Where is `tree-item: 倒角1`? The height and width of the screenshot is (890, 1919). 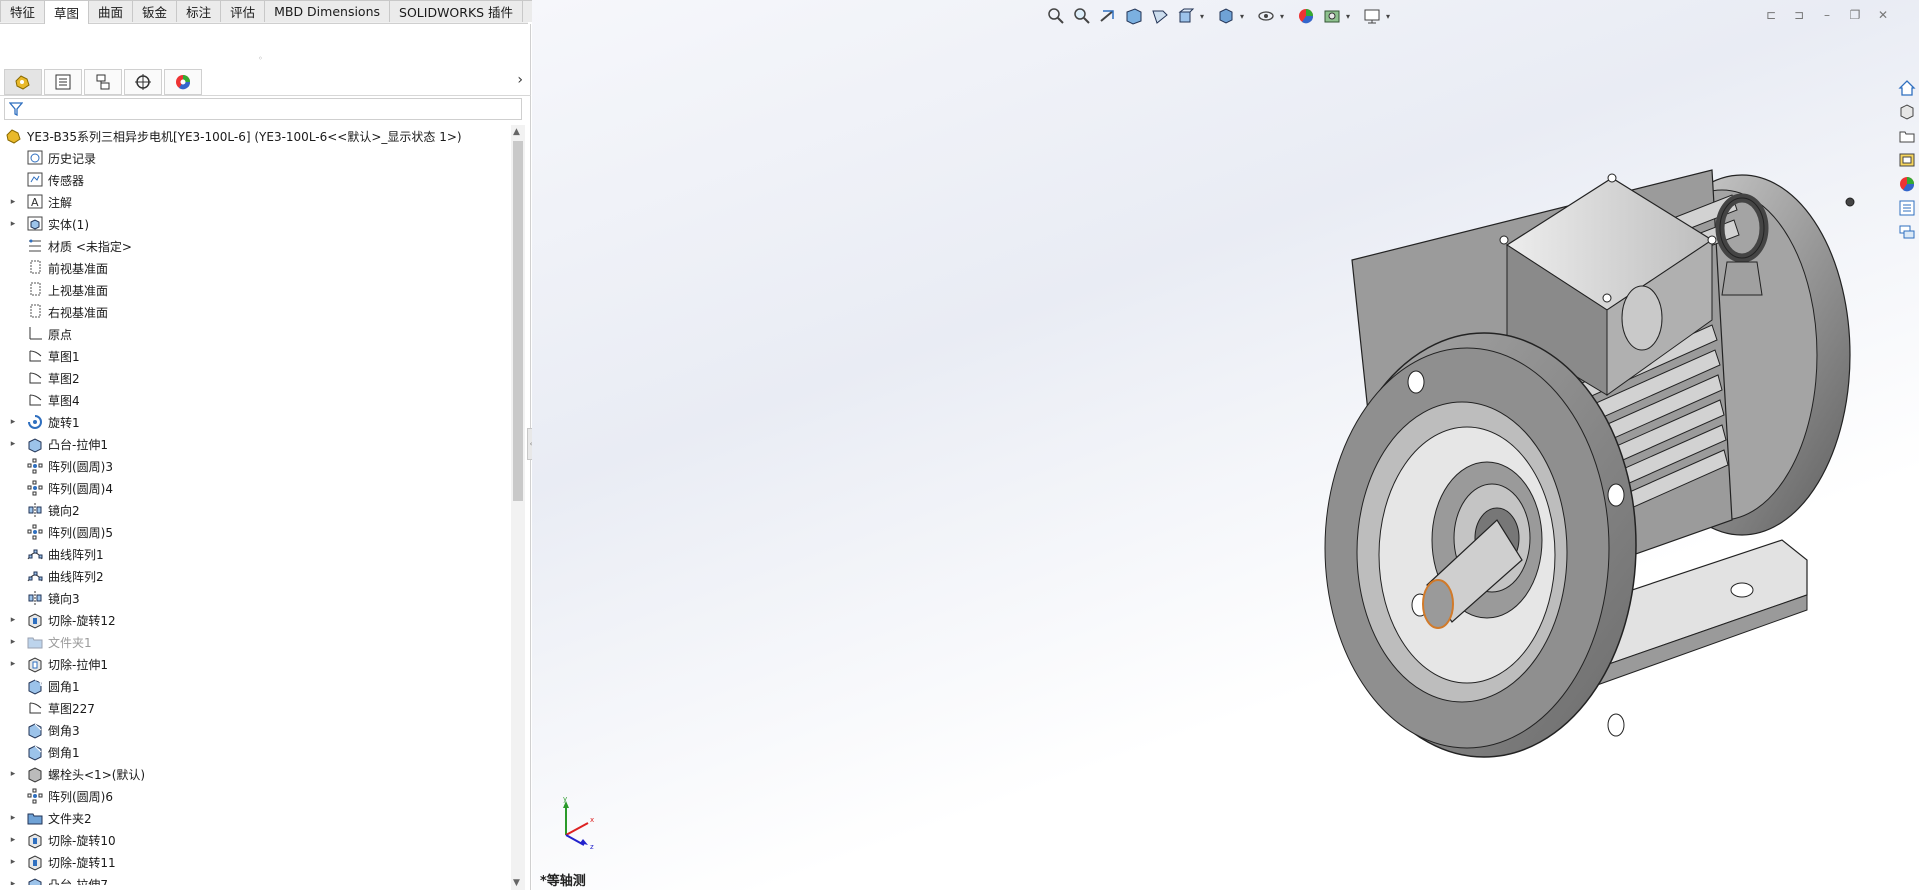 tree-item: 倒角1 is located at coordinates (256, 752).